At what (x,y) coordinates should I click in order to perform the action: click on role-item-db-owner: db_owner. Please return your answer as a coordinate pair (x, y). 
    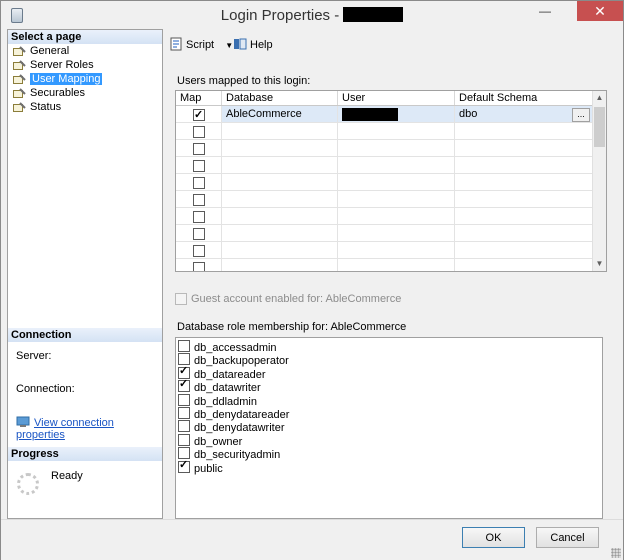
    Looking at the image, I should click on (210, 440).